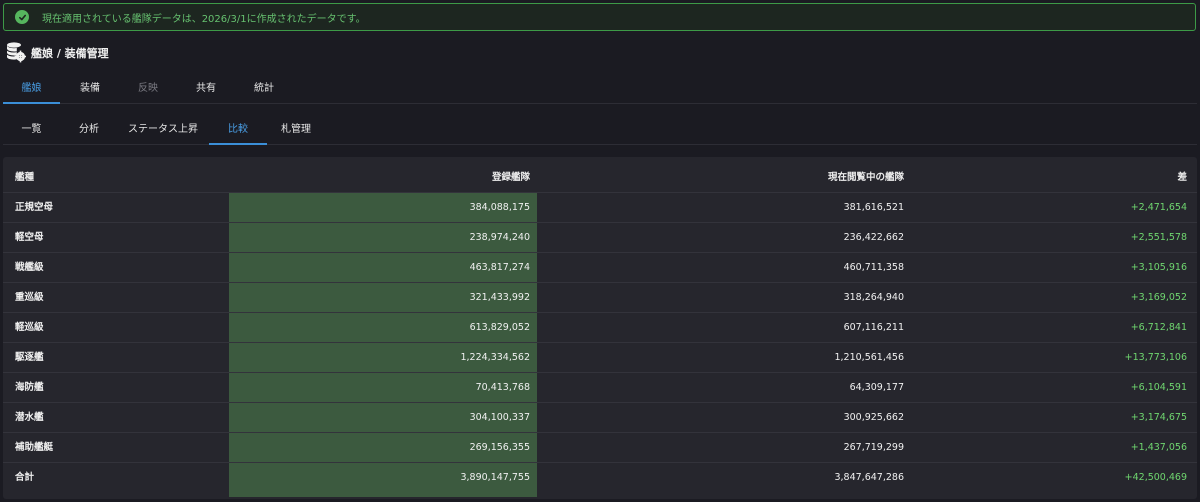 The width and height of the screenshot is (1200, 502). I want to click on header-current-fleet: 現在閲覧中の艦隊, so click(865, 177).